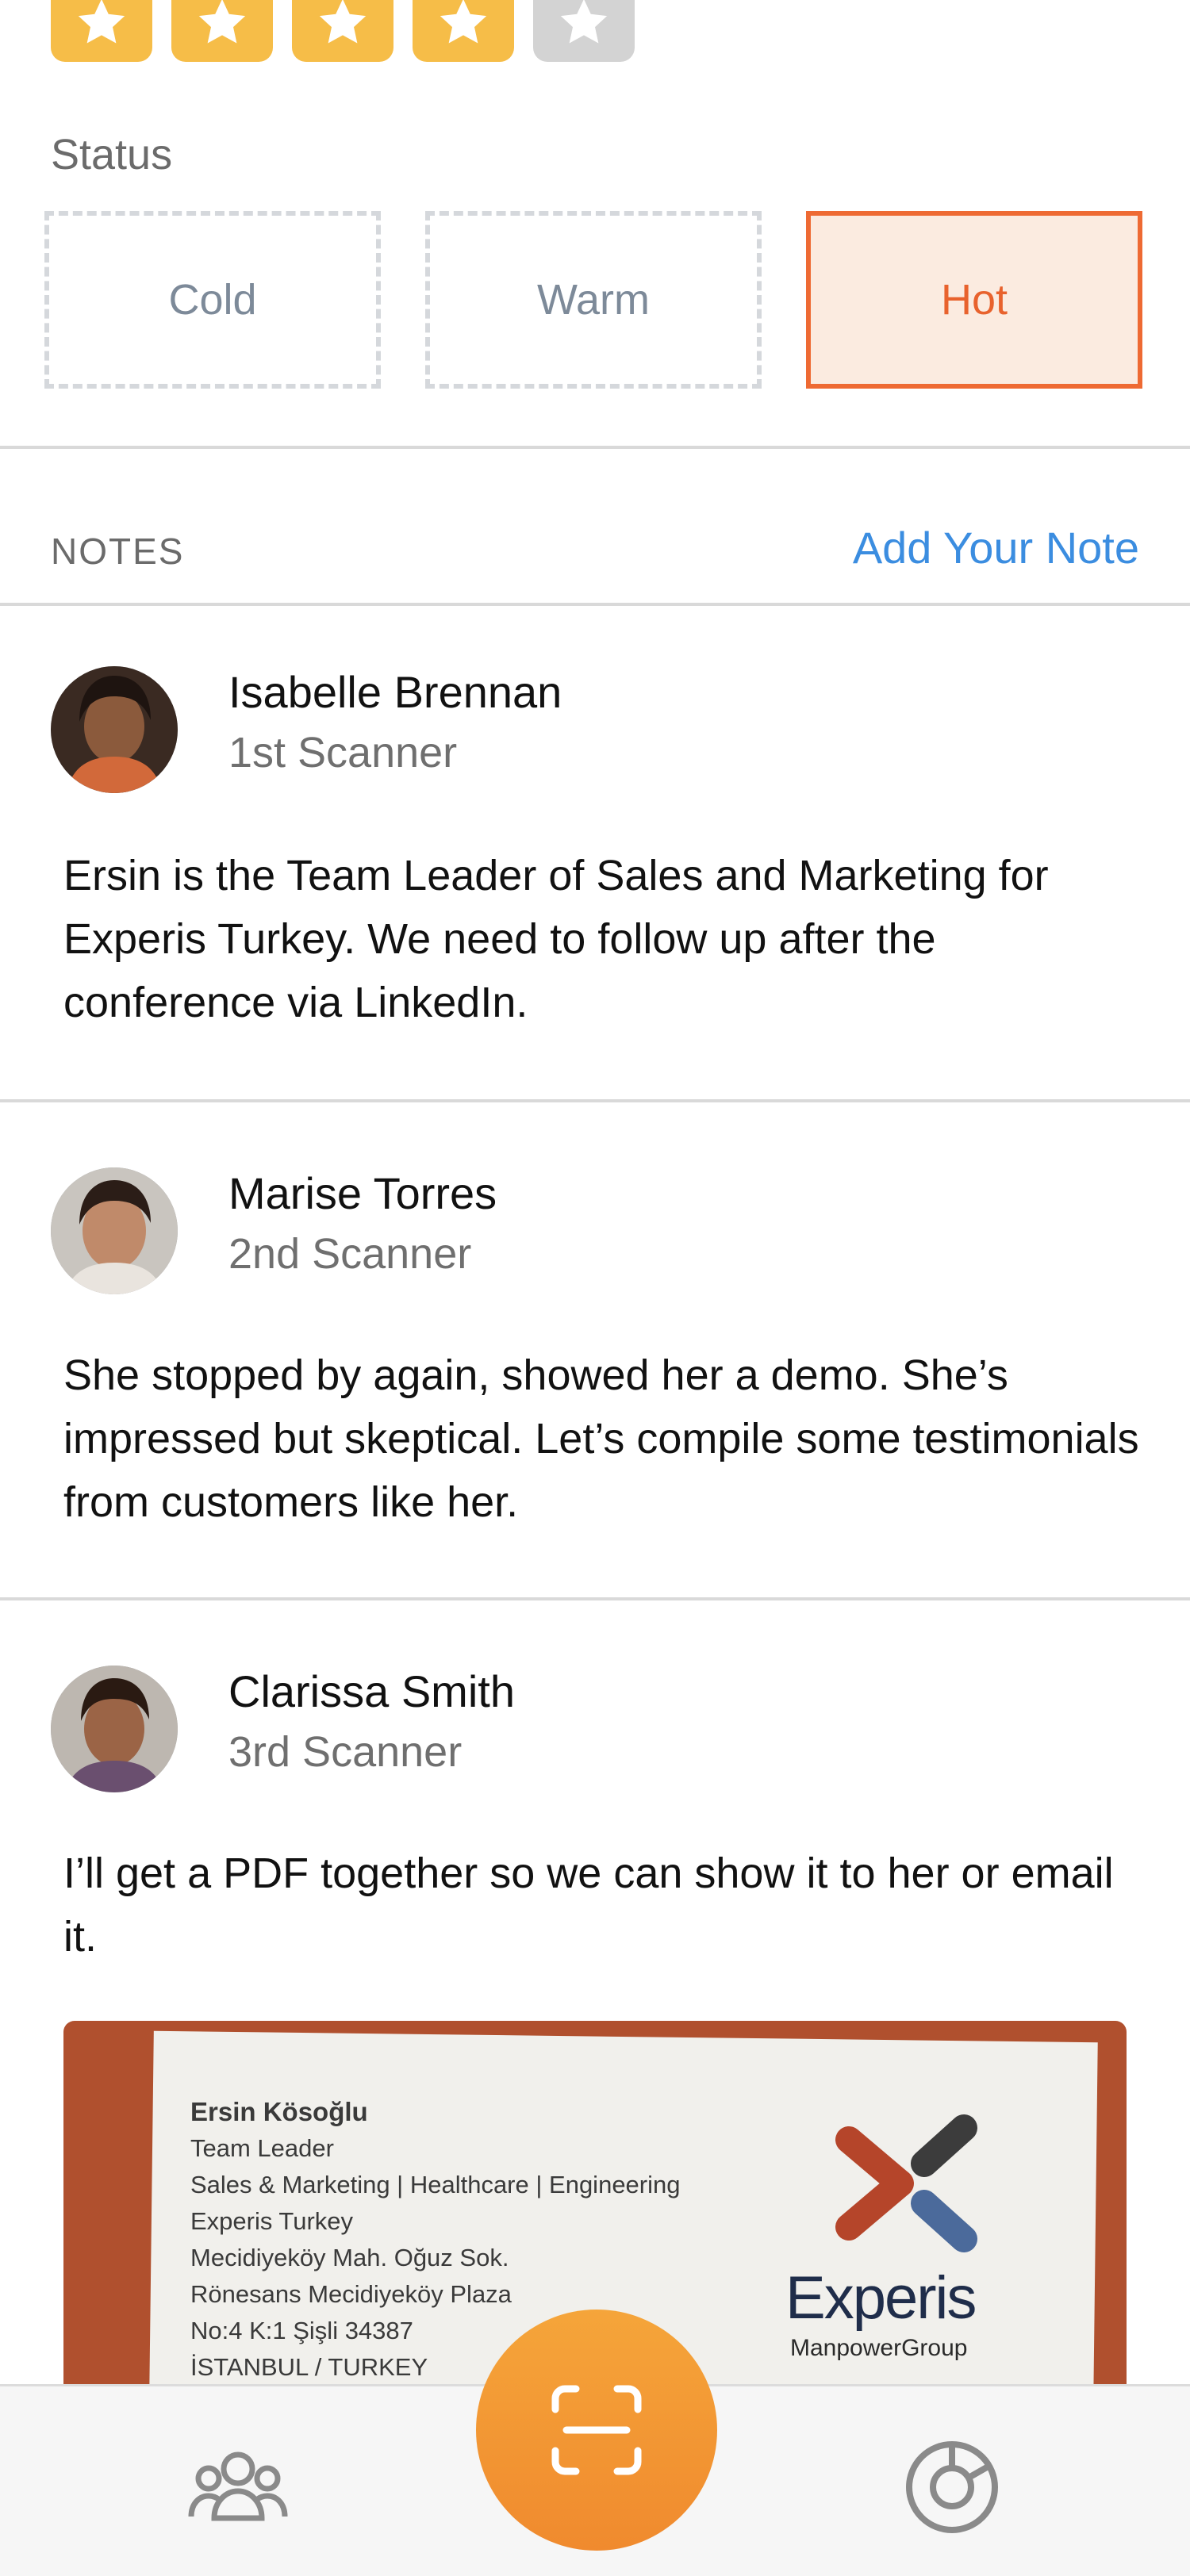 This screenshot has width=1190, height=2576. I want to click on status-warm-button: Warm, so click(593, 300).